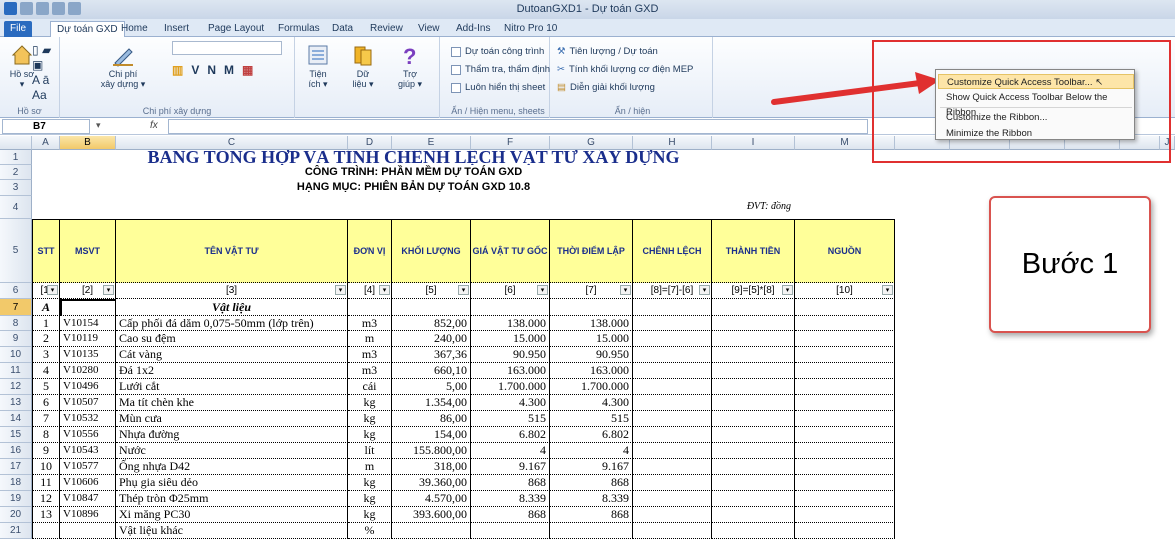  I want to click on quantity-cell: 318,00, so click(431, 467).